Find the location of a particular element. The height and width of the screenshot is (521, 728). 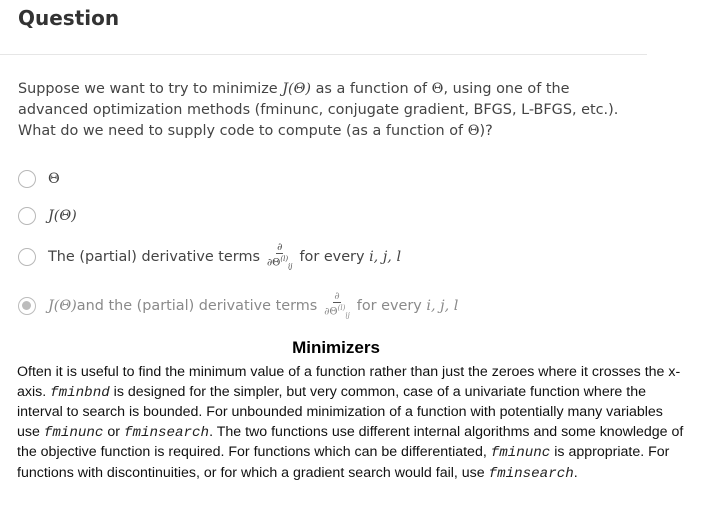

option-prefix: J(Θ) is located at coordinates (62, 306).